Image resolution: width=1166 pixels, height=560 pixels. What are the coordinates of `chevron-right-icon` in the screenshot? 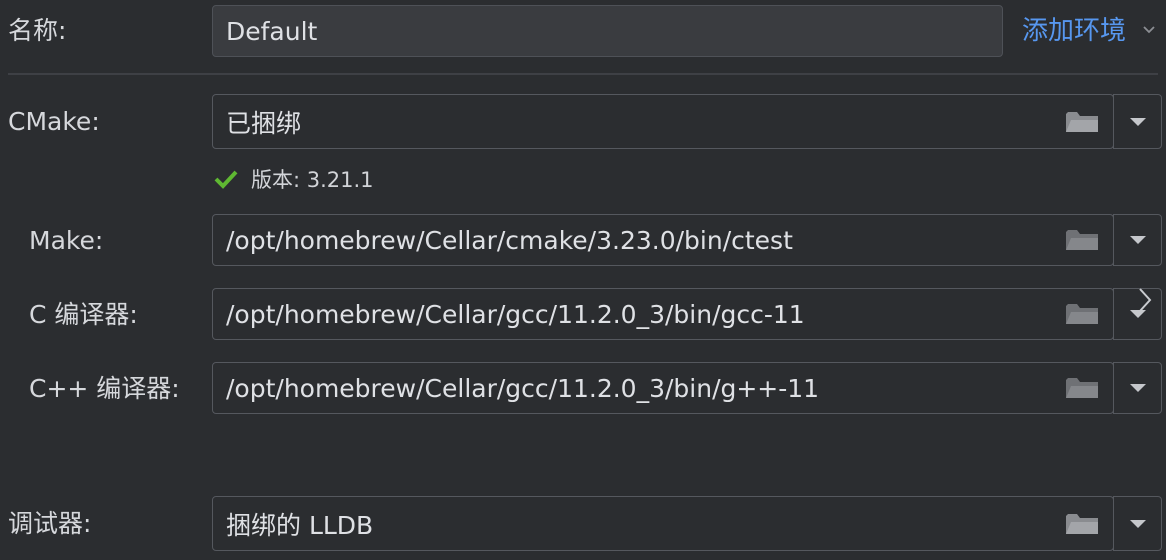 It's located at (1146, 300).